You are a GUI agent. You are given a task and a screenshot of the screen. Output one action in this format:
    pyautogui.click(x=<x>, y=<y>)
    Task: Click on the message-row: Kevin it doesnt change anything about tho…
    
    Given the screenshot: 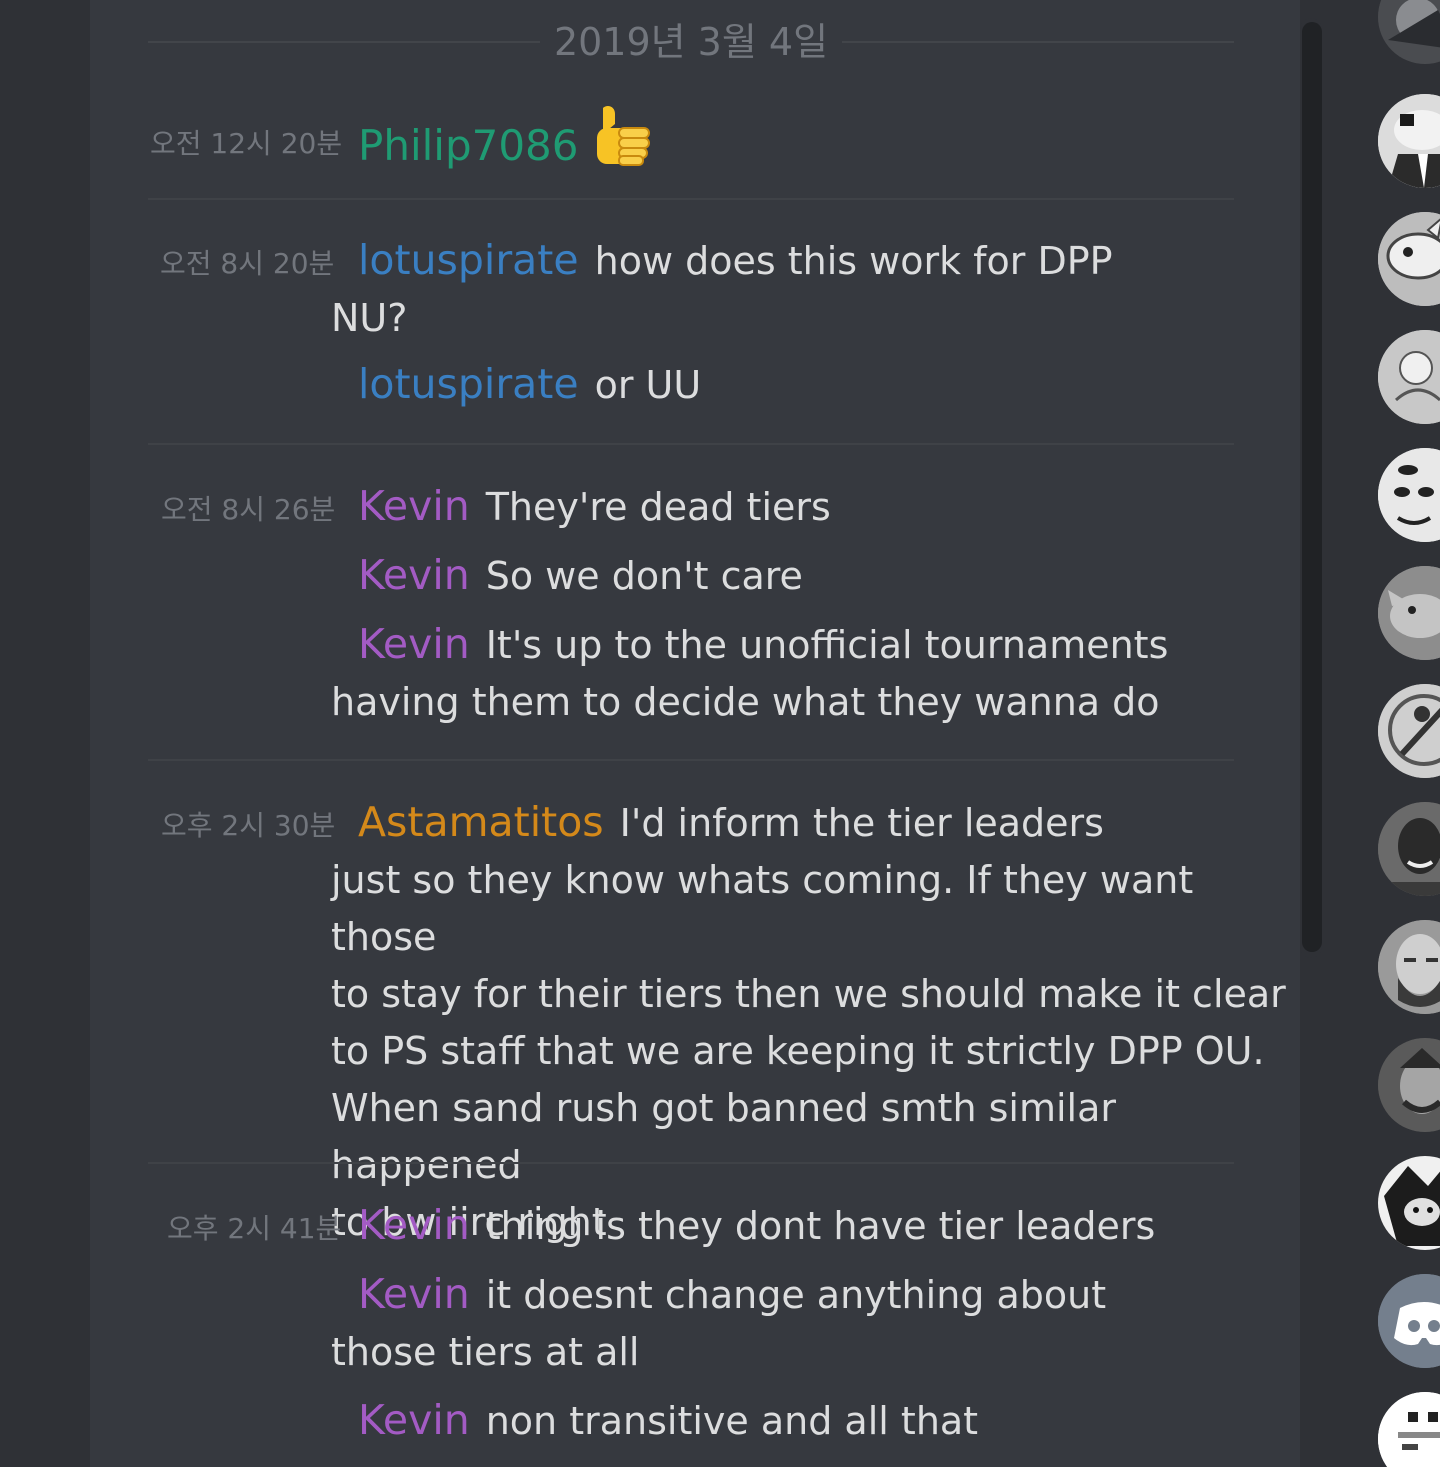 What is the action you would take?
    pyautogui.click(x=801, y=1323)
    